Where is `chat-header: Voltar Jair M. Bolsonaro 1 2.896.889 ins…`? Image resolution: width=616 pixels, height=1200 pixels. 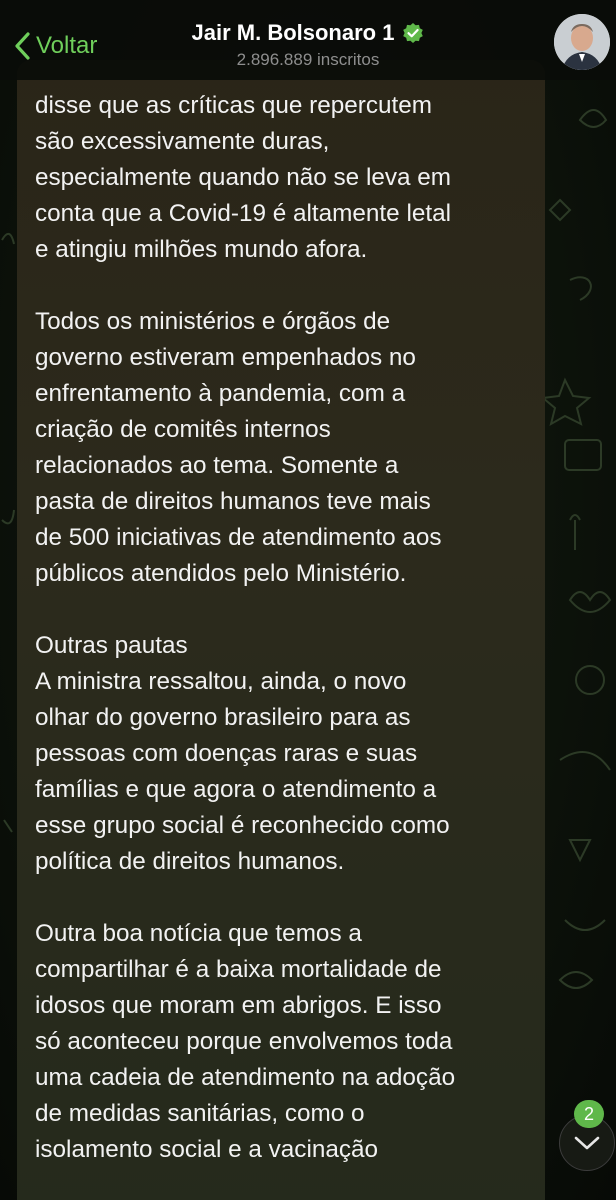
chat-header: Voltar Jair M. Bolsonaro 1 2.896.889 ins… is located at coordinates (308, 40).